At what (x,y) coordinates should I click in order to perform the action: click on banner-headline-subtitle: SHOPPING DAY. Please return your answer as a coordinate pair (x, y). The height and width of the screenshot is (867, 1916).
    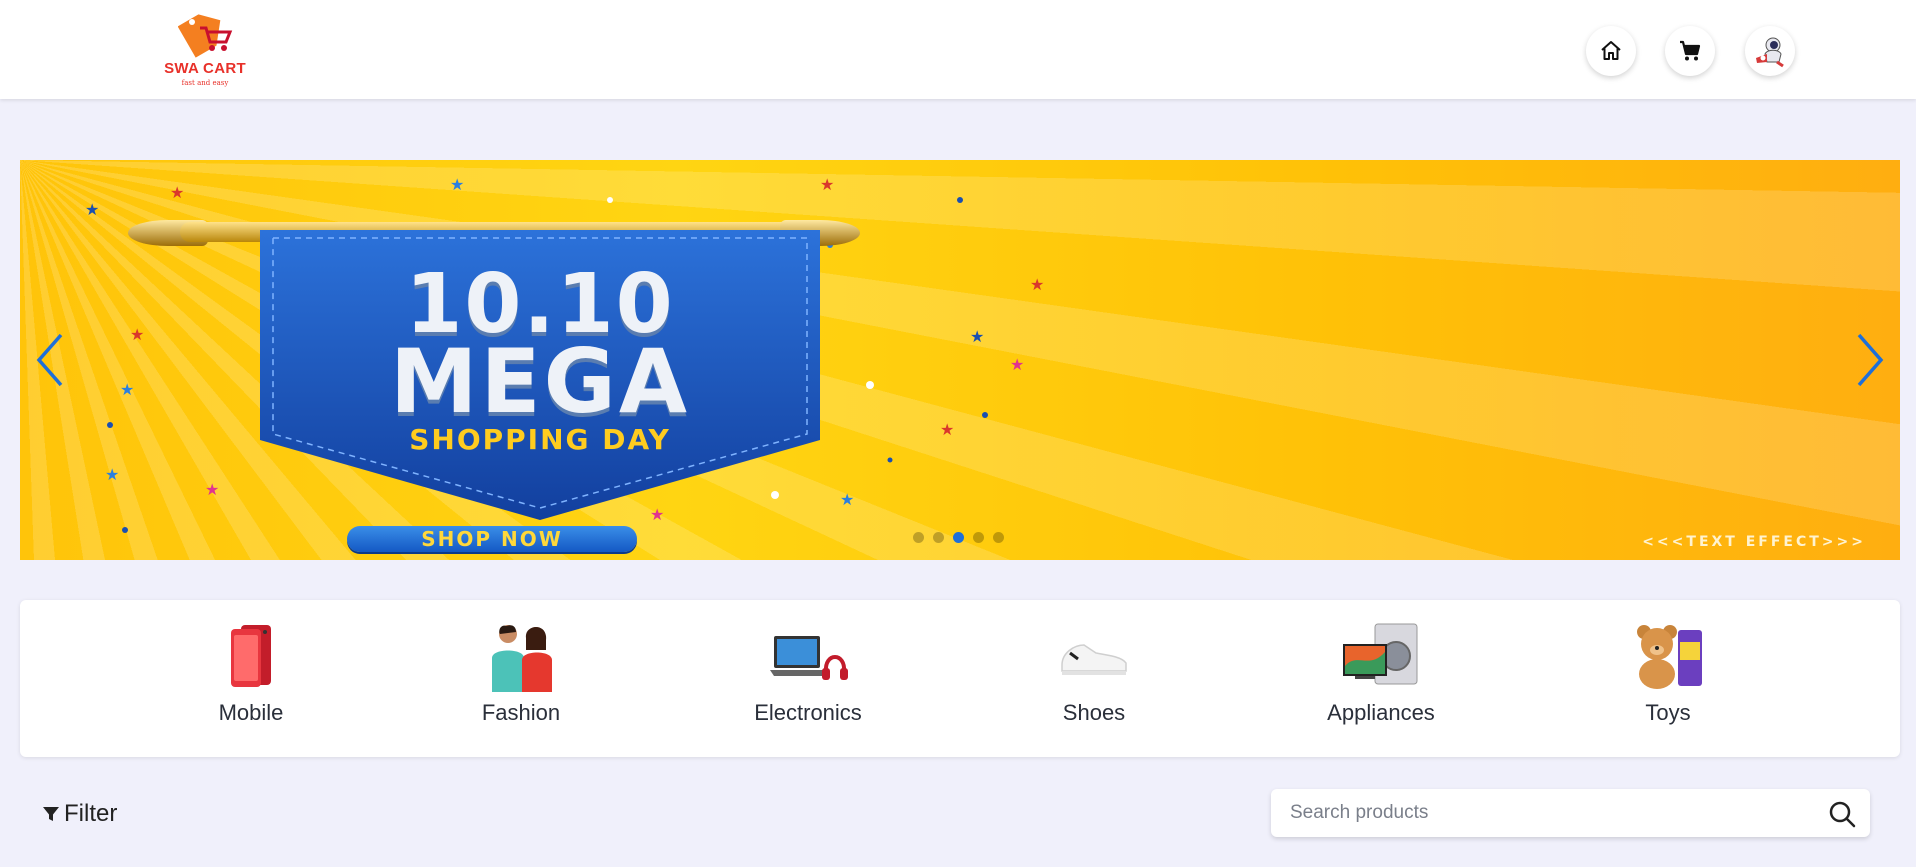
    Looking at the image, I should click on (540, 439).